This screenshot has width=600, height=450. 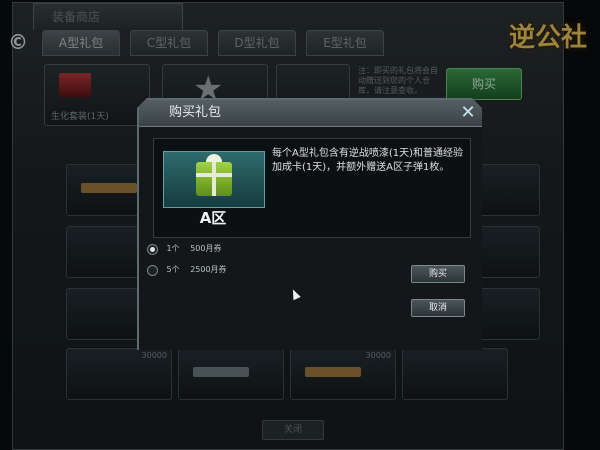 What do you see at coordinates (173, 248) in the screenshot?
I see `option-quantity: 1个` at bounding box center [173, 248].